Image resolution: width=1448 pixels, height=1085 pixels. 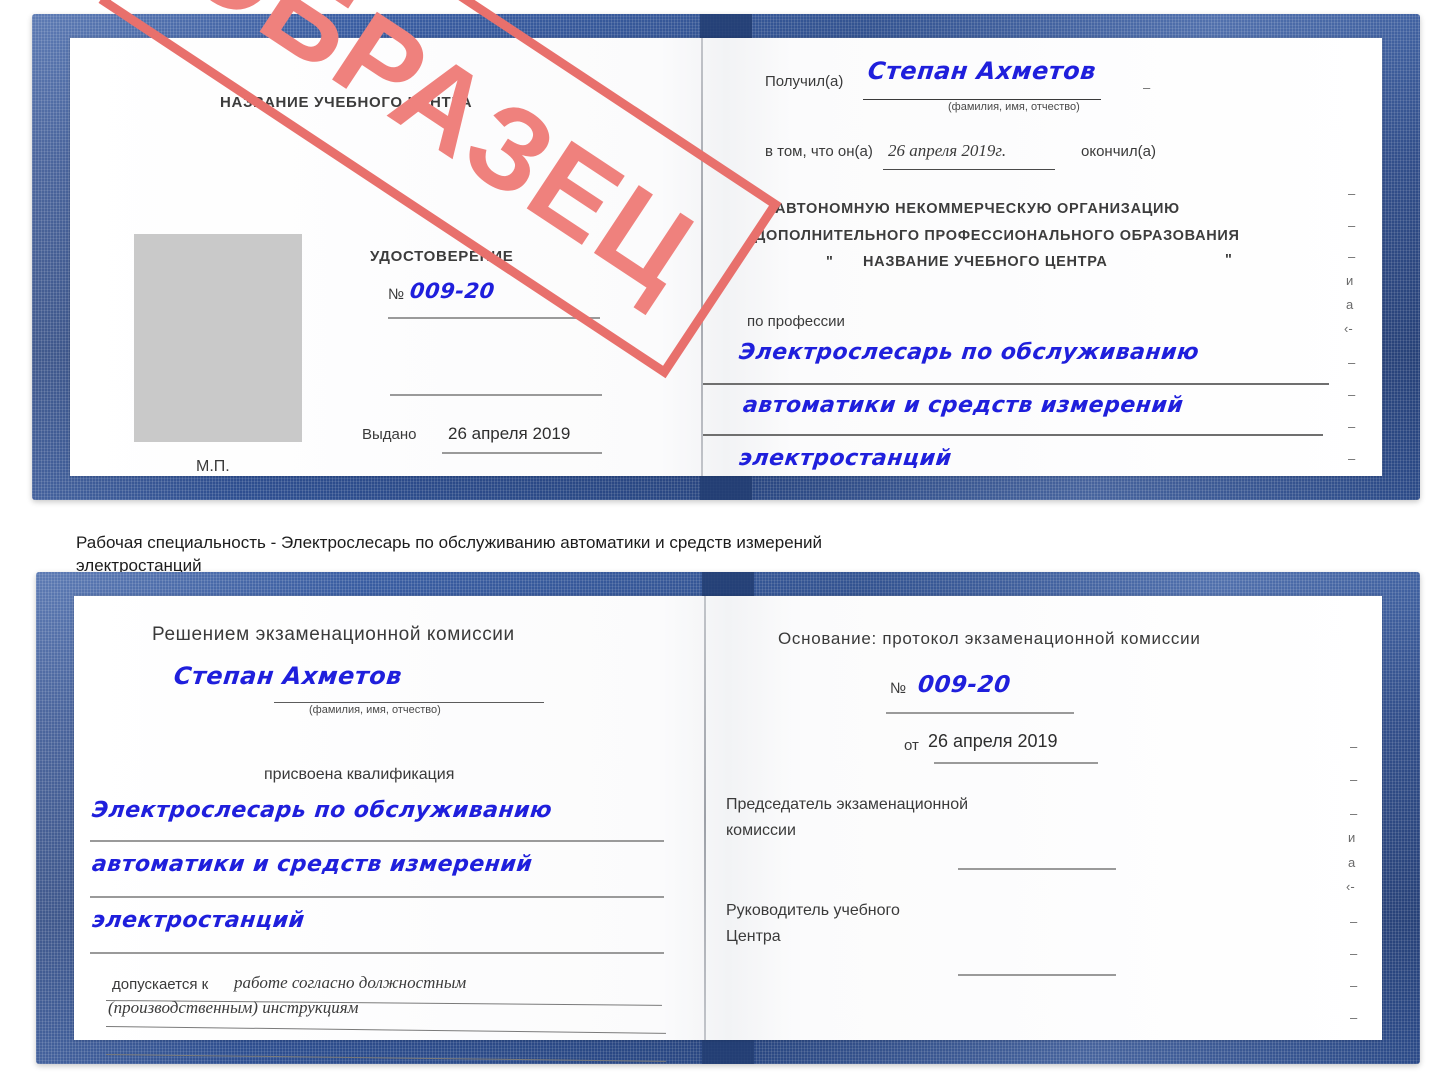 I want to click on issued-label: Выдано, so click(x=389, y=434).